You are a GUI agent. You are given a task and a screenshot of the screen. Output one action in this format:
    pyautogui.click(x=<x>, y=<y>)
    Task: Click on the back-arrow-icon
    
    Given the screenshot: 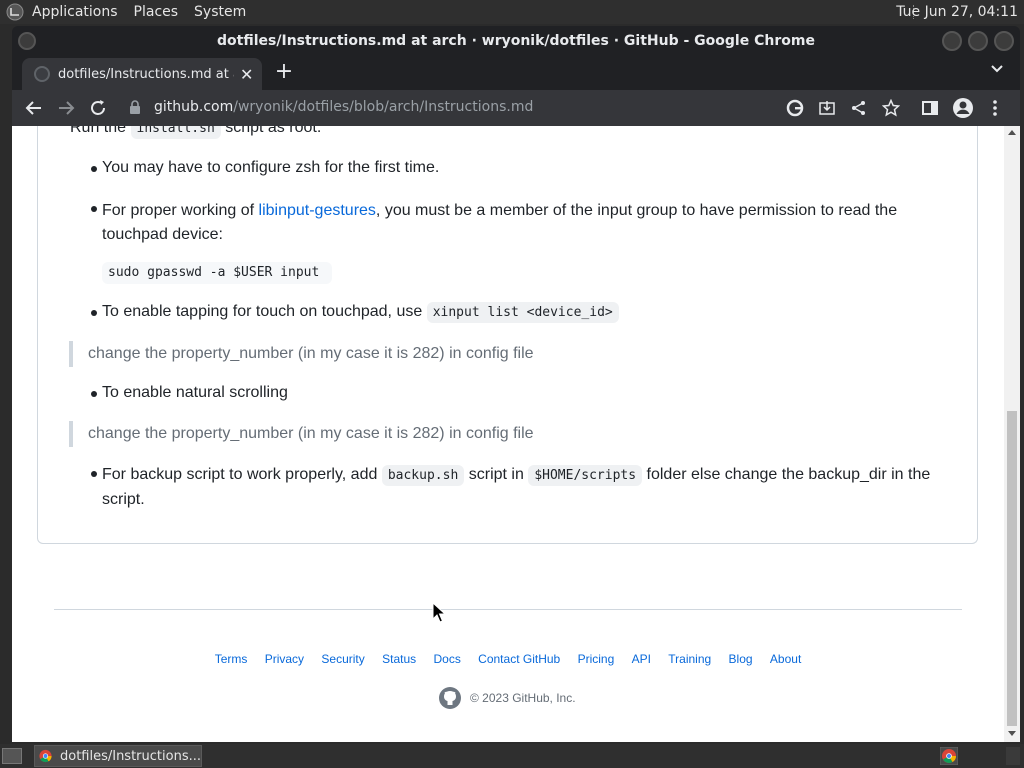 What is the action you would take?
    pyautogui.click(x=34, y=108)
    